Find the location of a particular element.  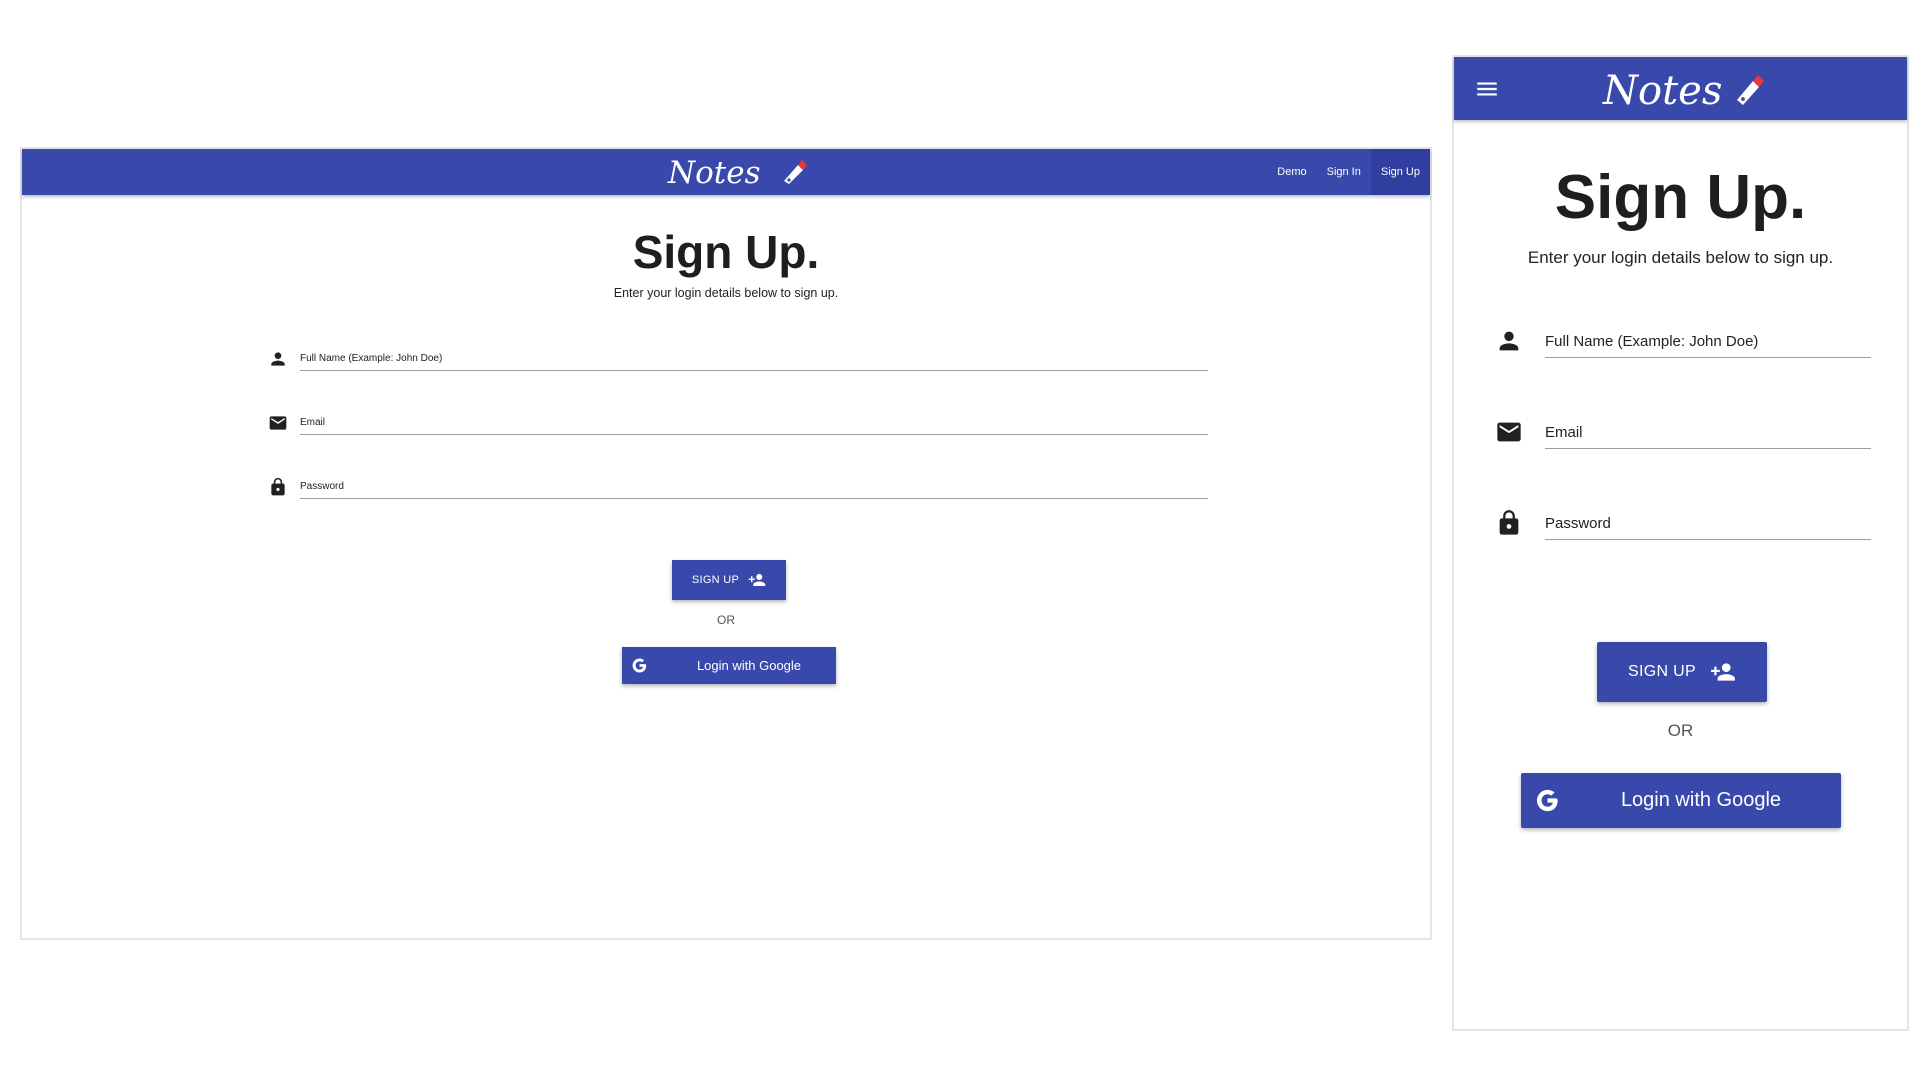

nav-demo: Demo is located at coordinates (1291, 172).